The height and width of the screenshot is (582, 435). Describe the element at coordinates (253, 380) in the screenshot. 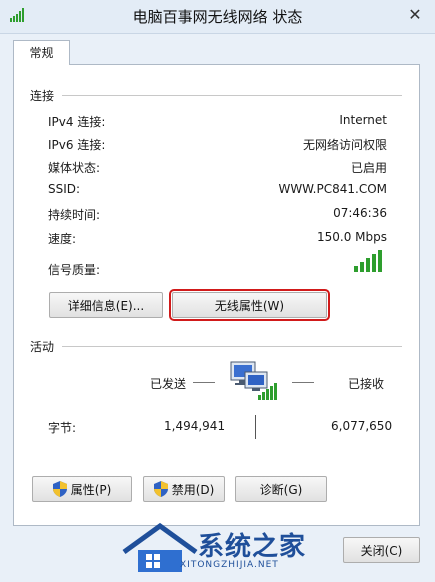

I see `network-computers-icon` at that location.